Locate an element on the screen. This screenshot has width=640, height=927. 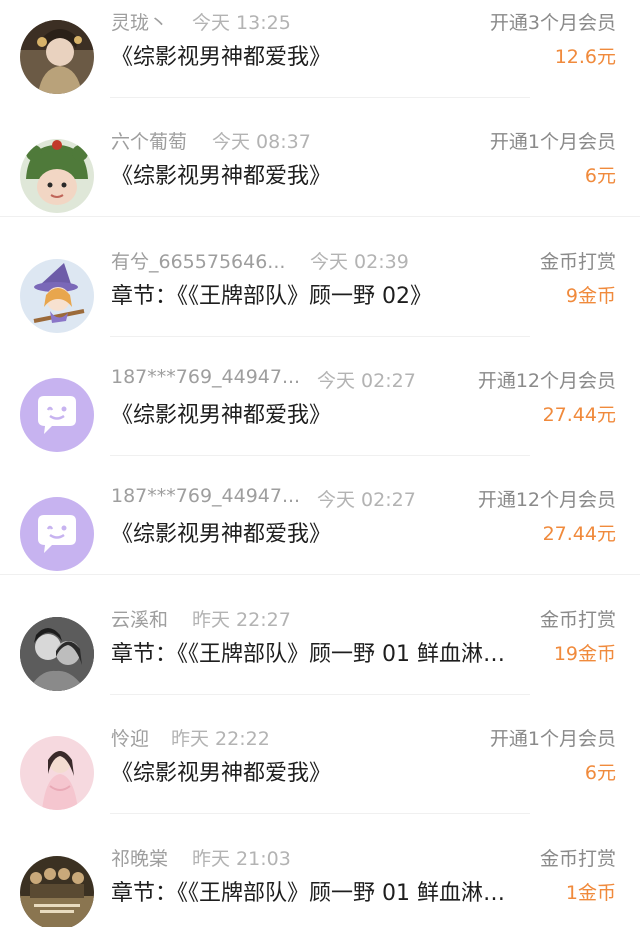
chapter-title: 章节：《《王牌部队》顾一野 02》 is located at coordinates (271, 294).